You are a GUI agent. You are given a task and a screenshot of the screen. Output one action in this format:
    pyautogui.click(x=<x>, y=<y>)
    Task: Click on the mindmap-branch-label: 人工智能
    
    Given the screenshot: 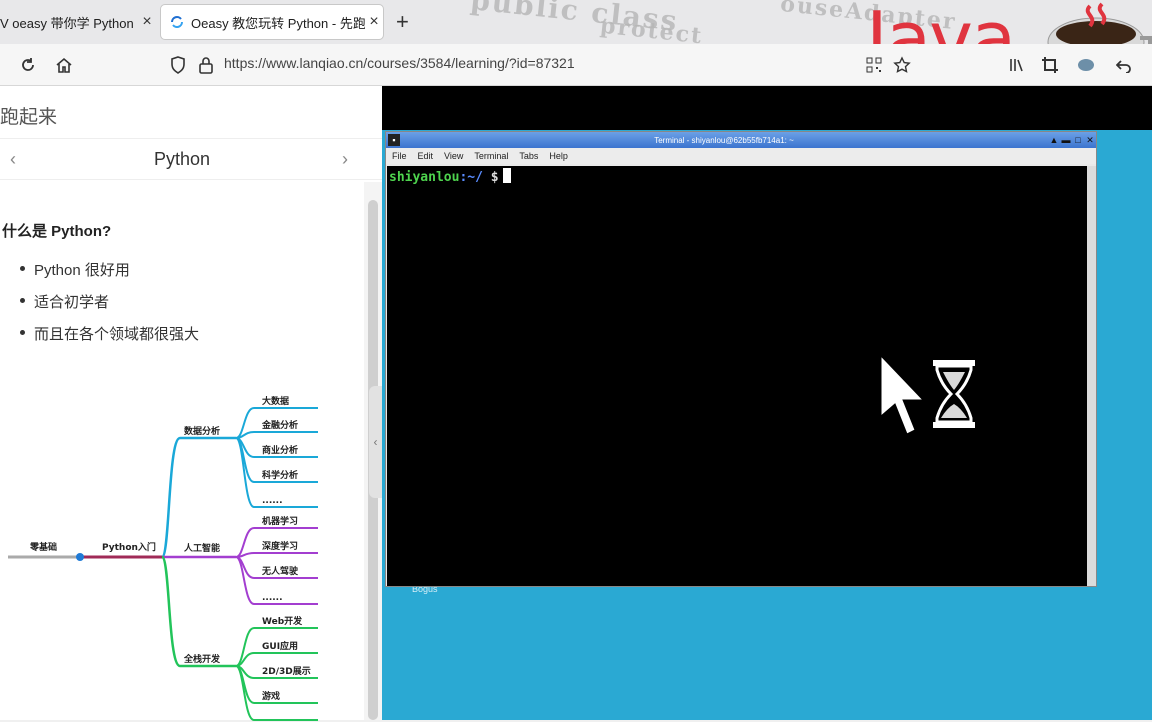 What is the action you would take?
    pyautogui.click(x=201, y=548)
    